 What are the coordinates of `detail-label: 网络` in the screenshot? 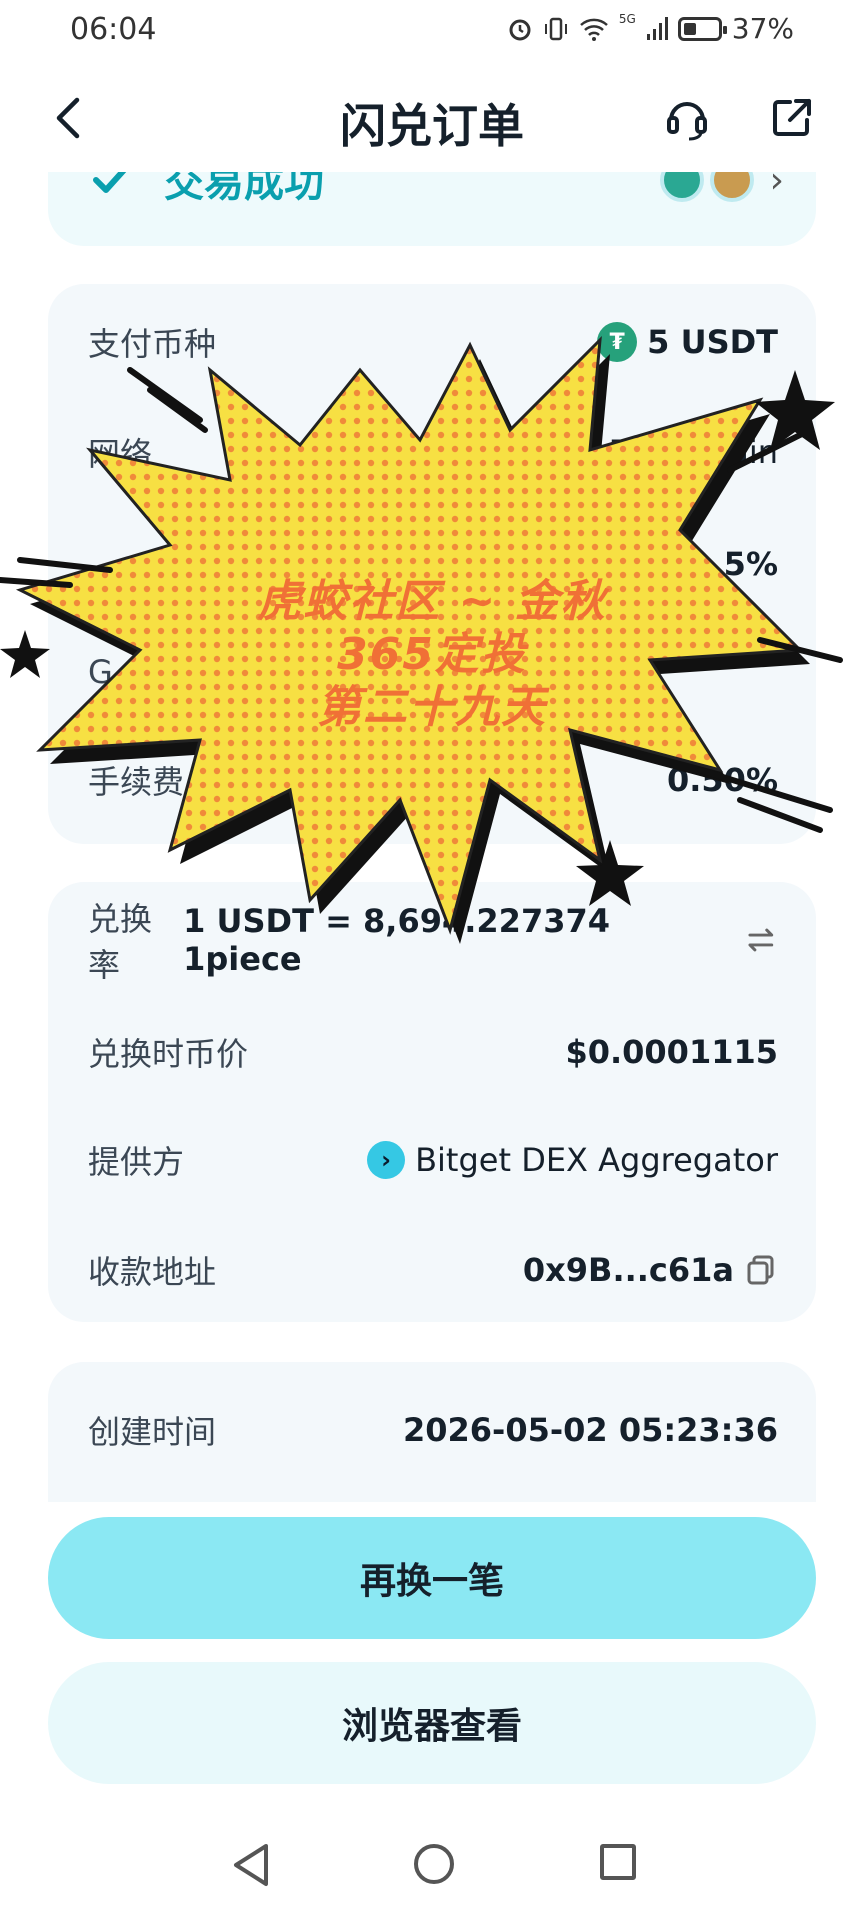 It's located at (120, 454).